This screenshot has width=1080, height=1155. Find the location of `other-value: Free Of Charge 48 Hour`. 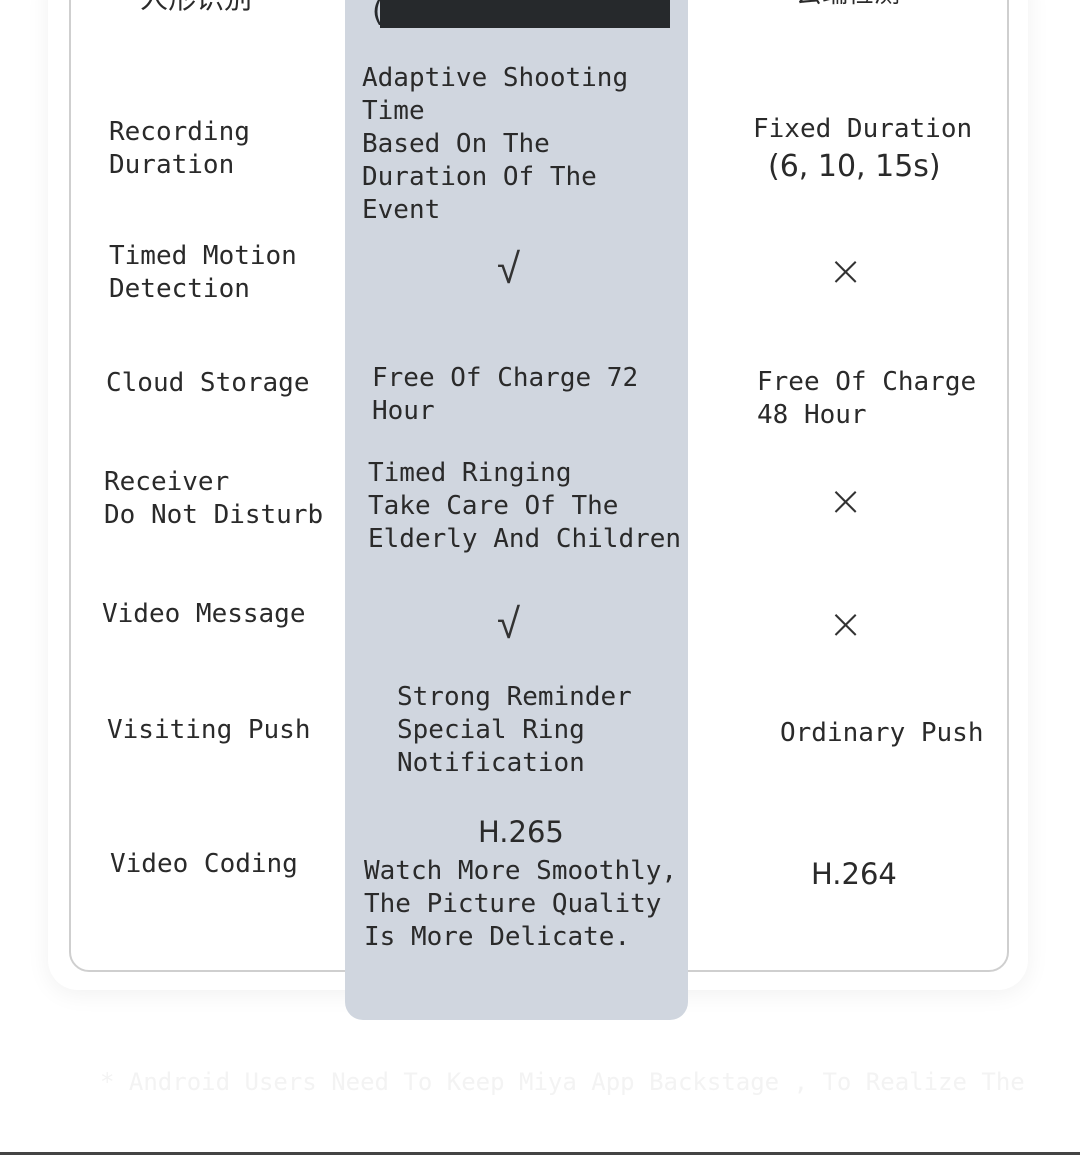

other-value: Free Of Charge 48 Hour is located at coordinates (867, 398).